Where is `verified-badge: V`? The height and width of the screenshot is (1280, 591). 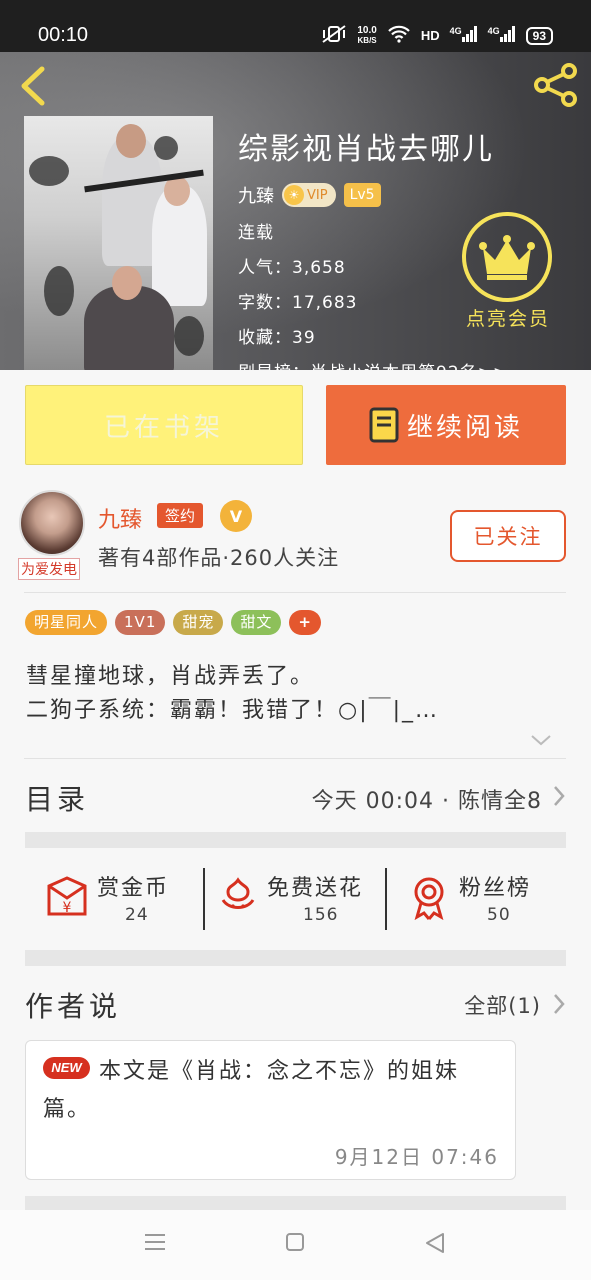
verified-badge: V is located at coordinates (236, 516).